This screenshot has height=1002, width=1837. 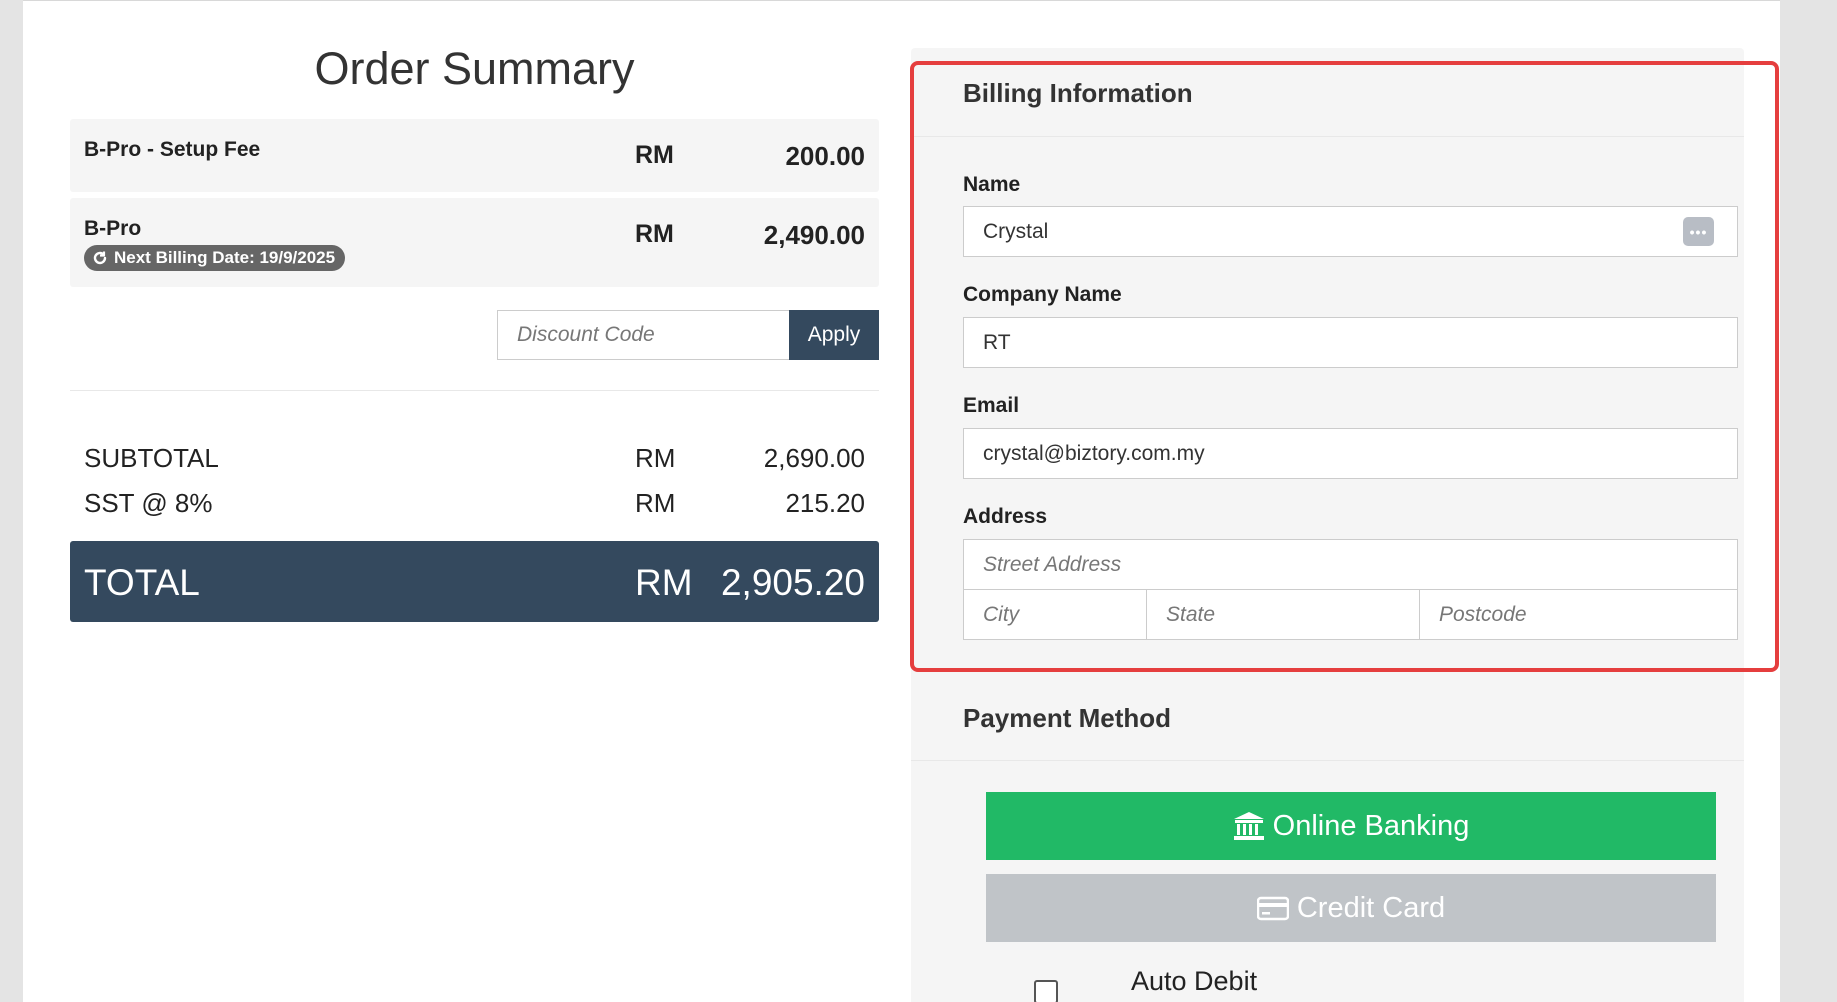 I want to click on next-billing-badge: Next Billing Date: 19/9/2025, so click(x=215, y=258).